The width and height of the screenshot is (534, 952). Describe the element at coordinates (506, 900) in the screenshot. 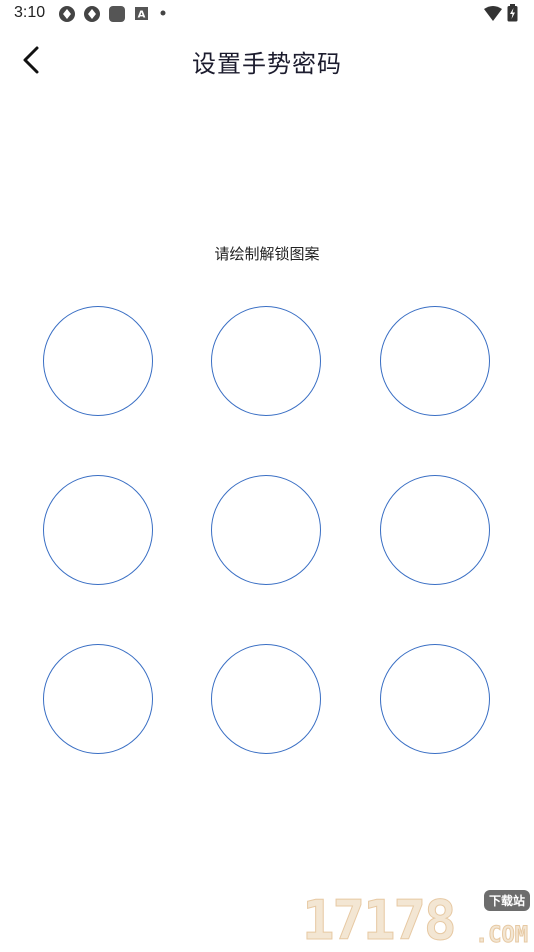

I see `watermark-badge: 下载站` at that location.